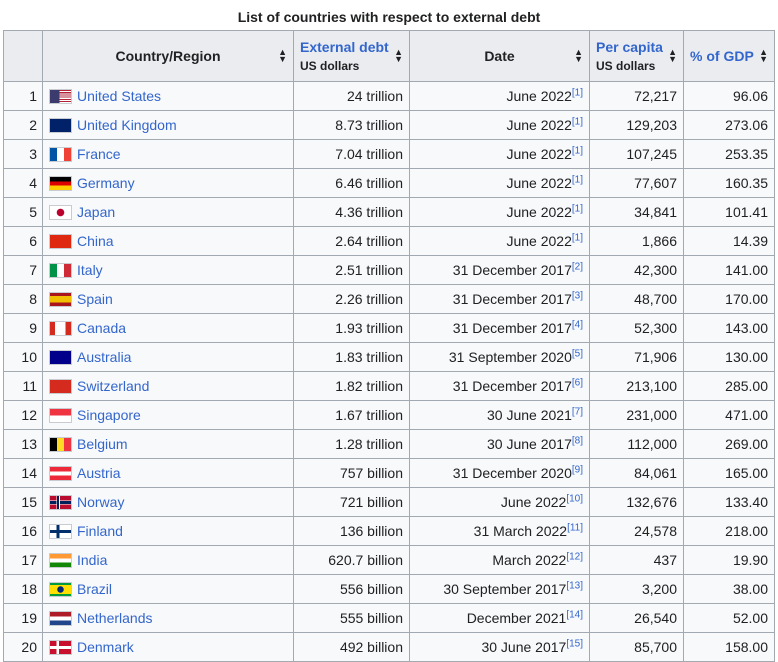 Image resolution: width=778 pixels, height=662 pixels. Describe the element at coordinates (101, 328) in the screenshot. I see `country-link: Canada` at that location.